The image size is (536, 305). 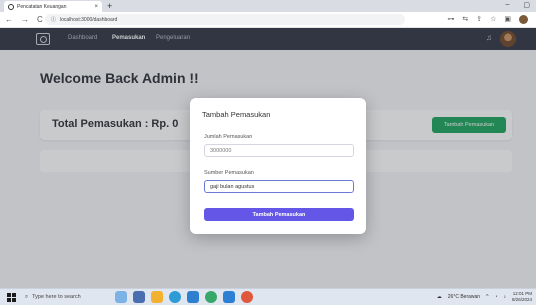 I want to click on forward-arrow-icon: →, so click(x=25, y=19).